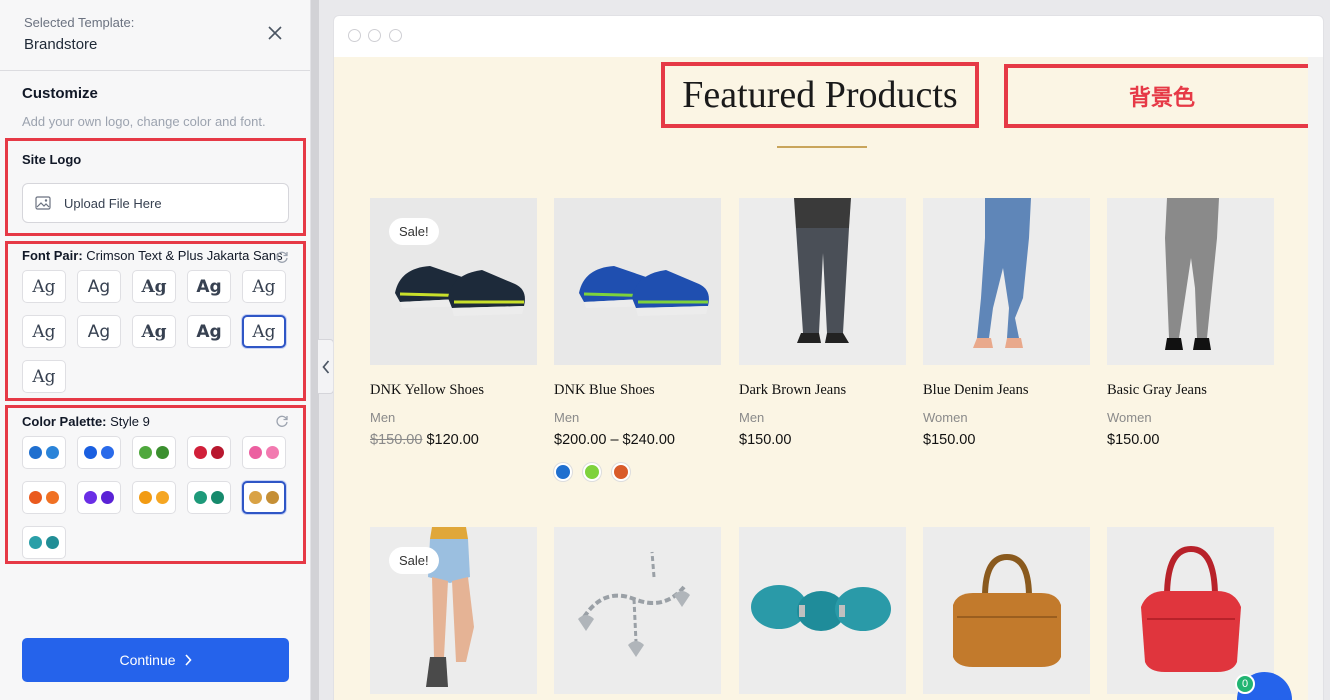 The height and width of the screenshot is (700, 1330). I want to click on product-image-shoes, so click(637, 281).